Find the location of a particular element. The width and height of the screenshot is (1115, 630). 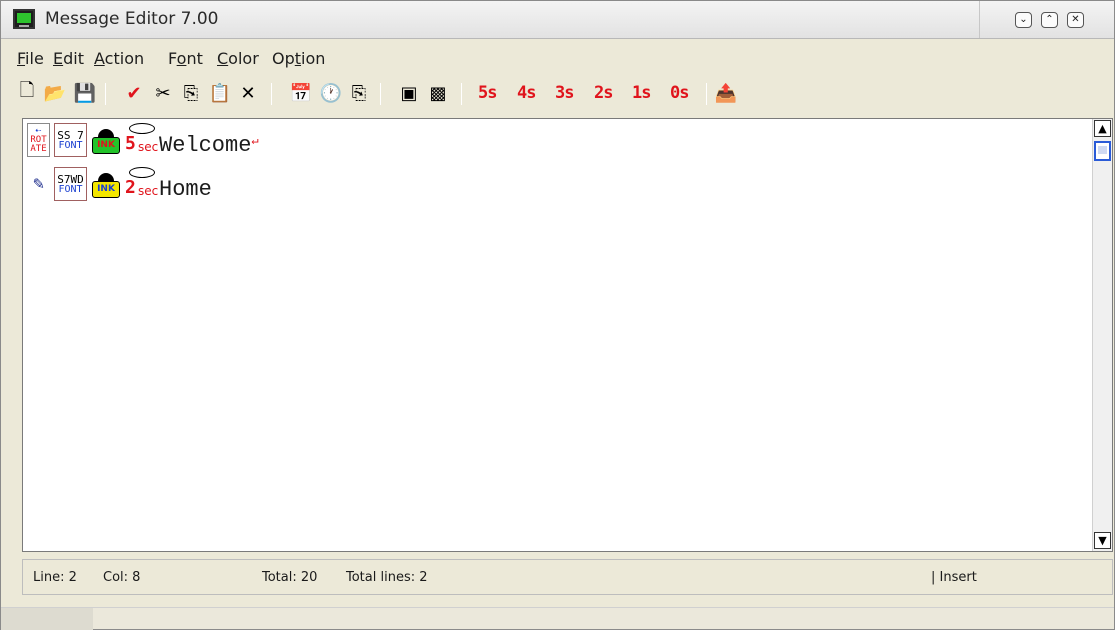

message-line: ⇠ ROT ATE SS 7 FONT INK 5 sec Welcome↵ is located at coordinates (277, 140).